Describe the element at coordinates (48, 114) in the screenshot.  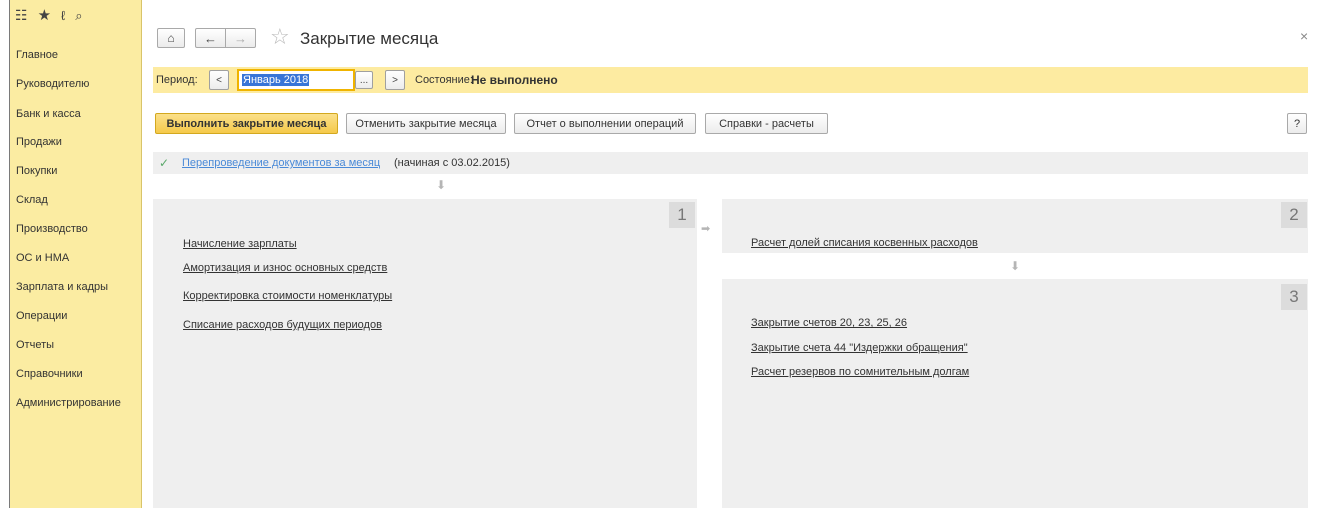
I see `sidebar-item-bank: Банк и касса` at that location.